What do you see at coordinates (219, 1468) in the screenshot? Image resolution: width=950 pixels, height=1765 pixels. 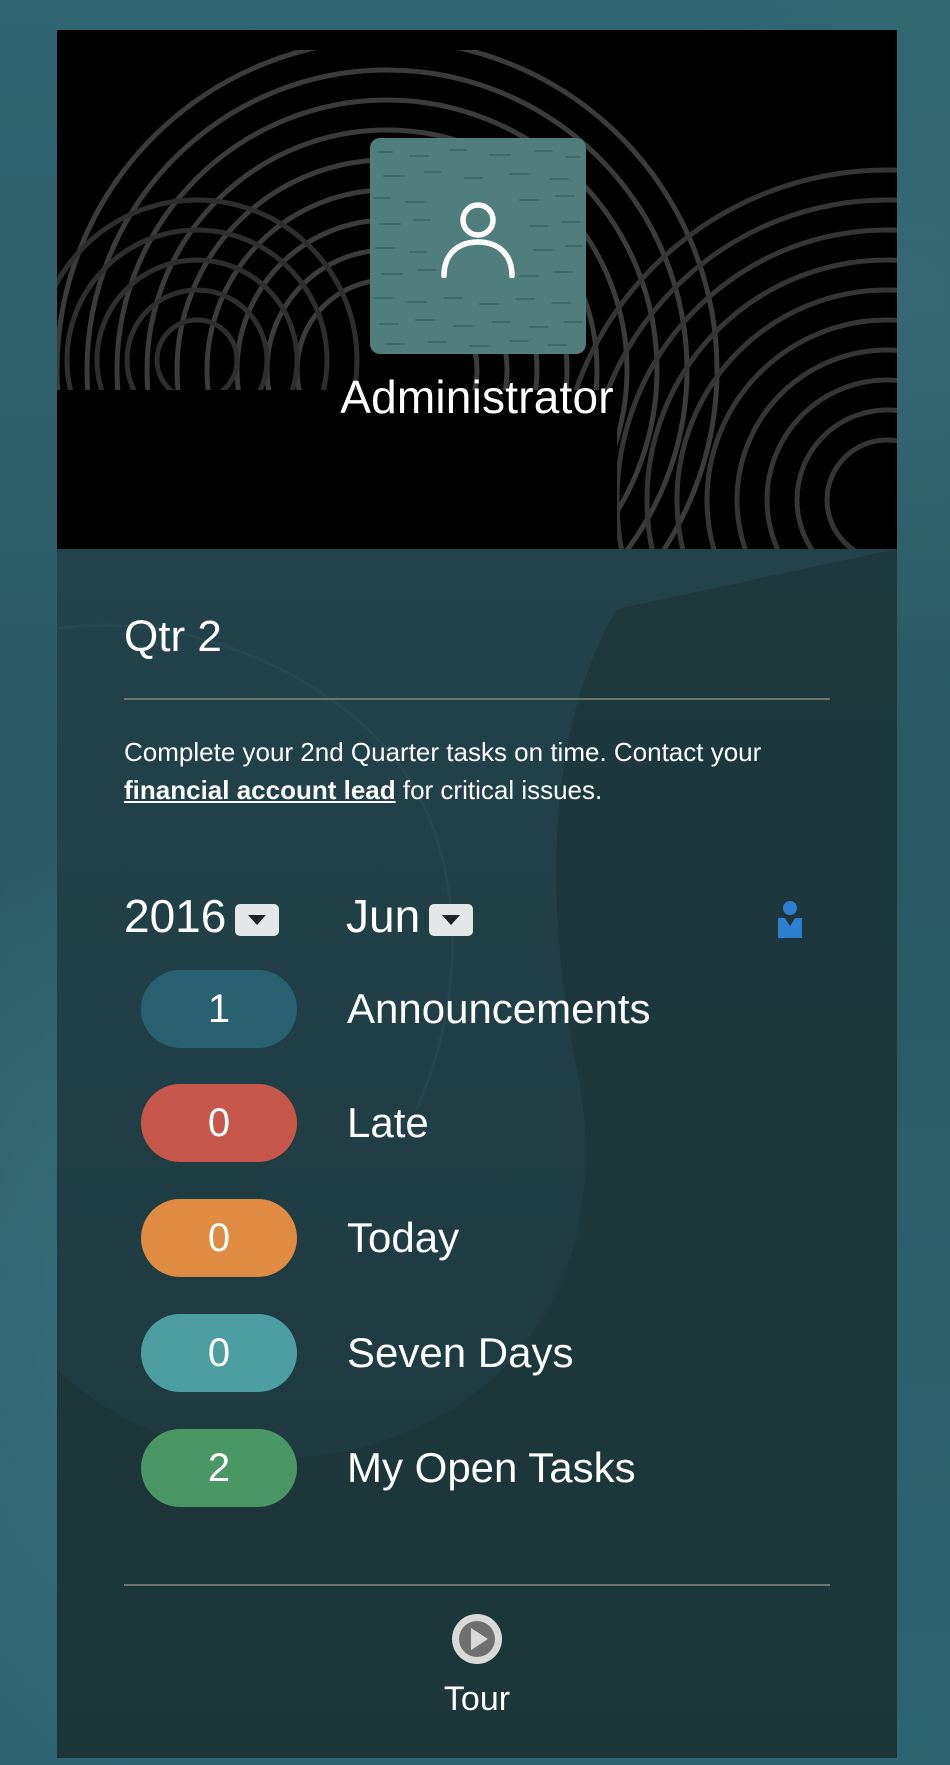 I see `my-open-tasks-count-badge: 2` at bounding box center [219, 1468].